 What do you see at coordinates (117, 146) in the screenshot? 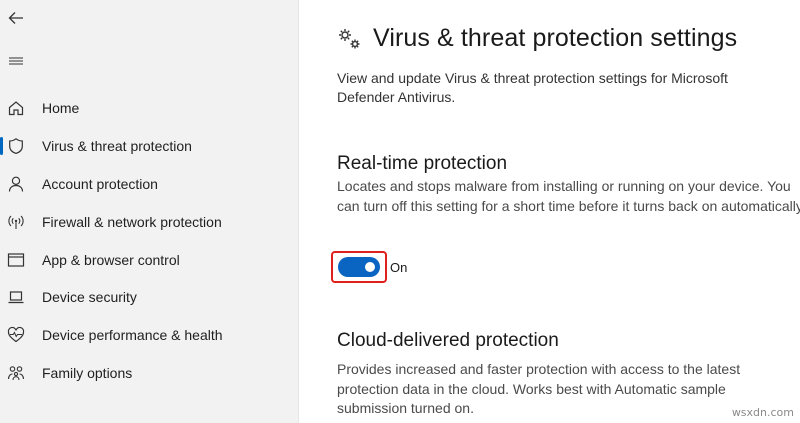
I see `sidebar-item-label: Virus & threat protection` at bounding box center [117, 146].